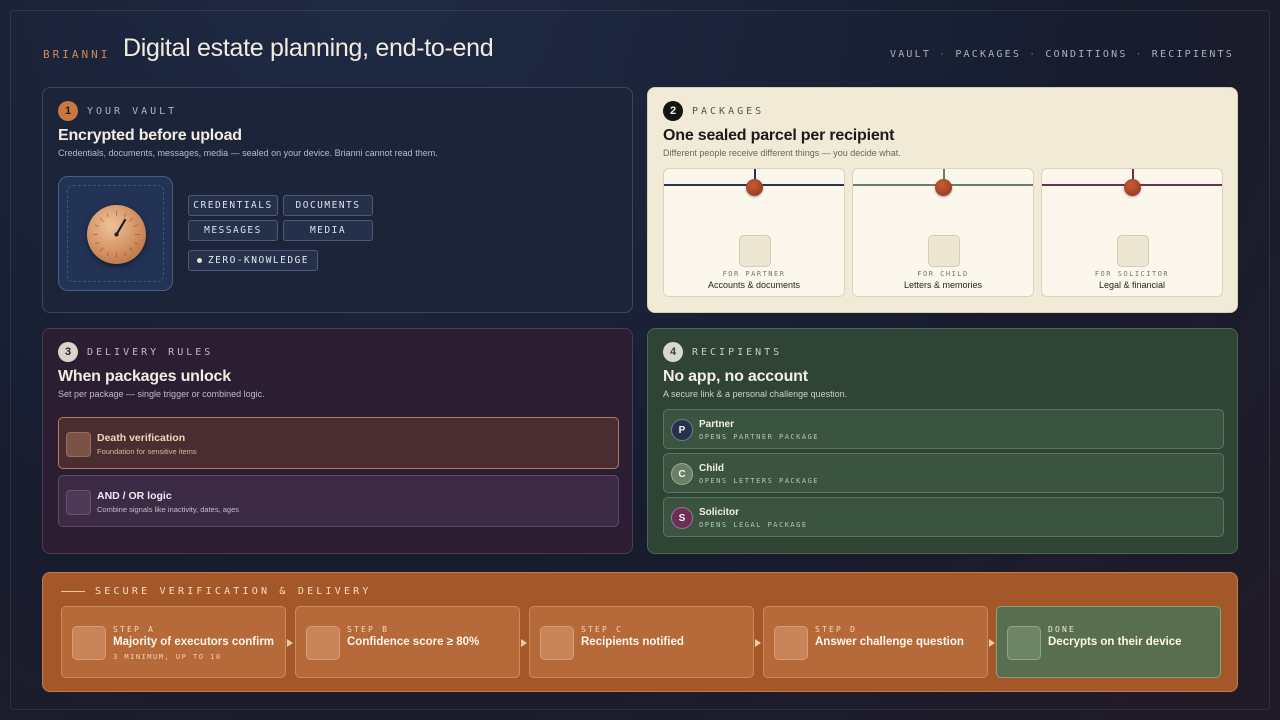 The height and width of the screenshot is (720, 1280). Describe the element at coordinates (632, 642) in the screenshot. I see `step-title: Recipients notified` at that location.